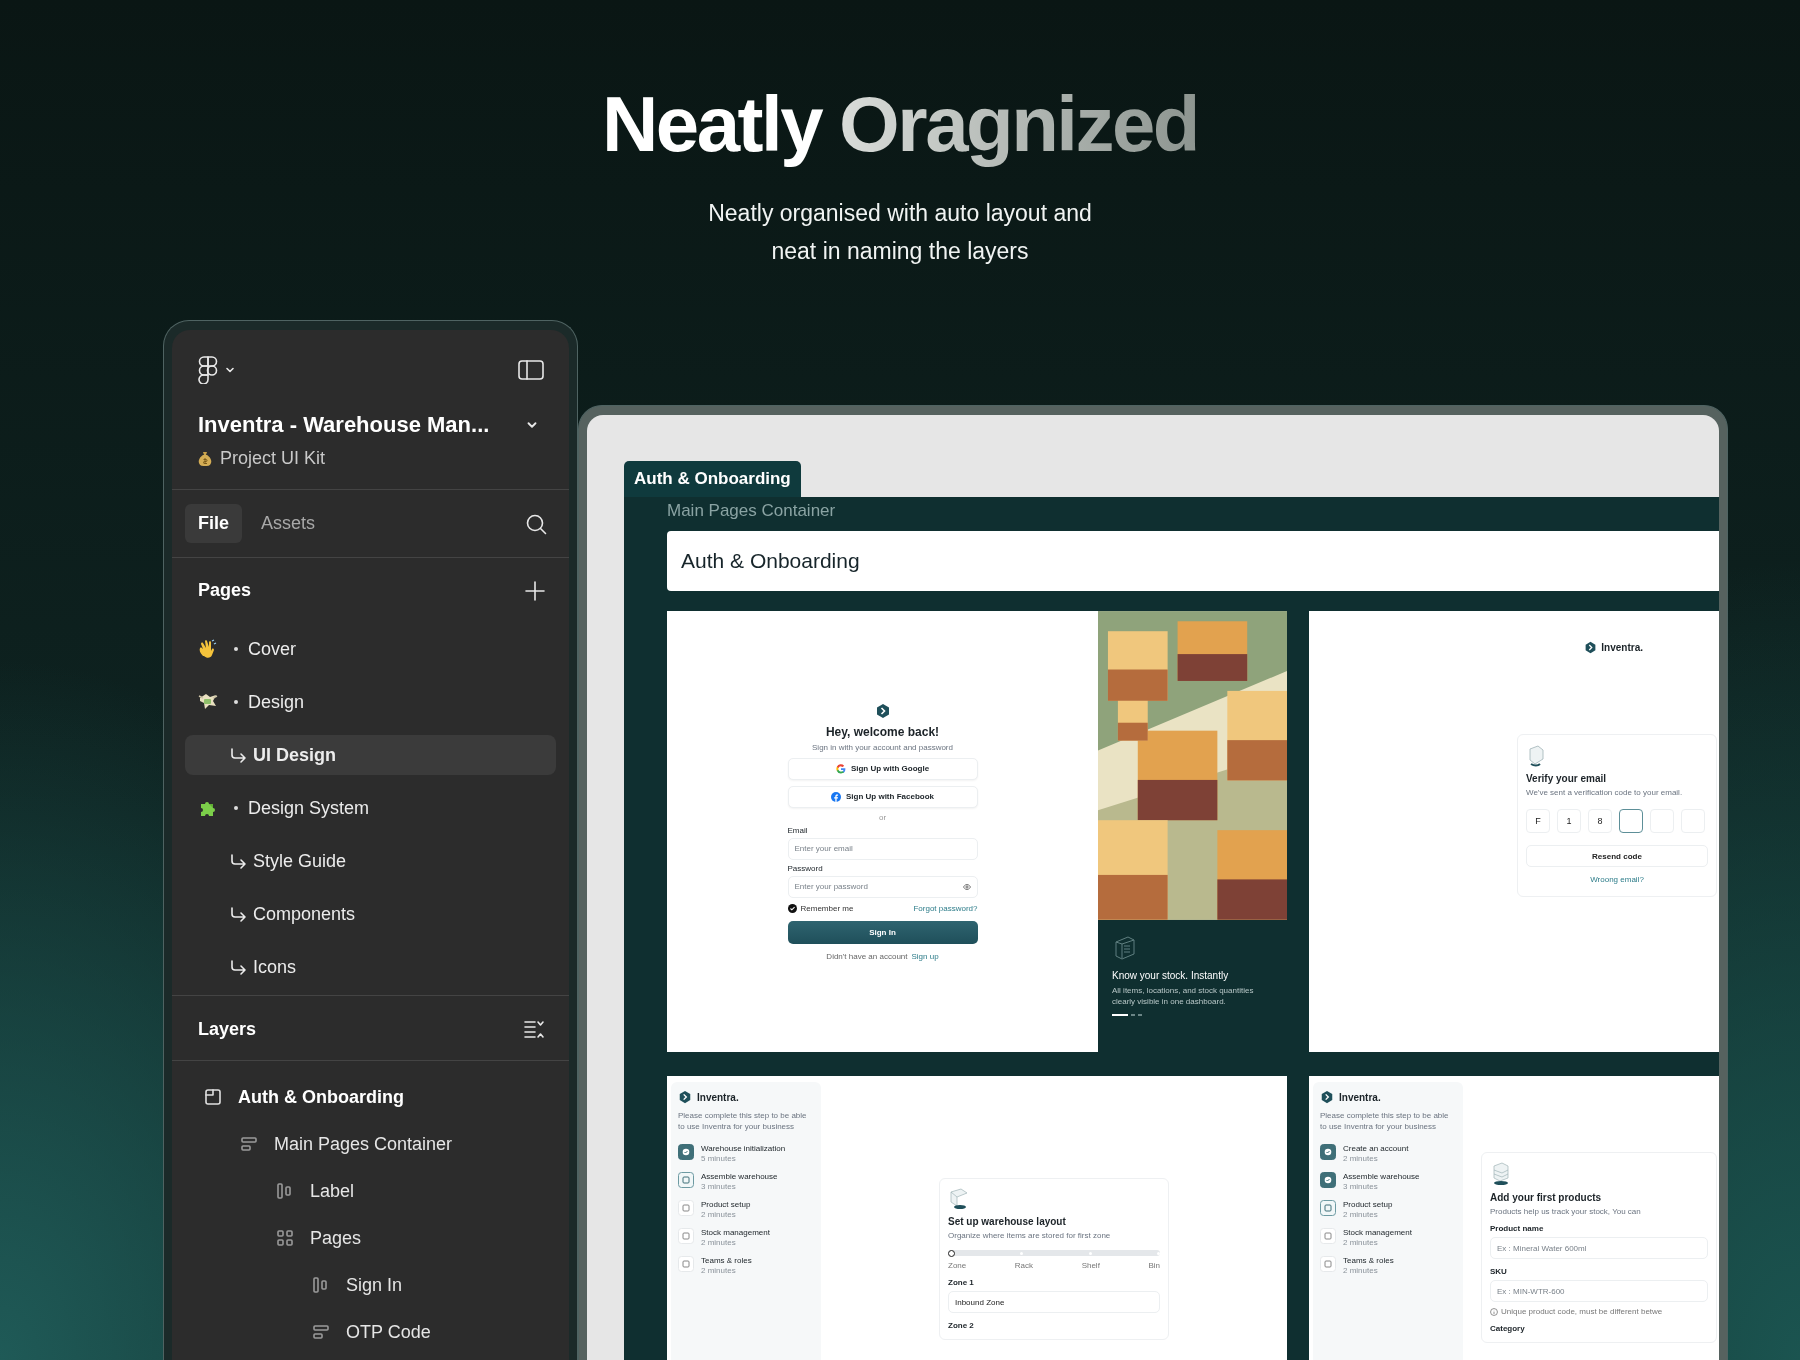 This screenshot has width=1800, height=1360. Describe the element at coordinates (805, 868) in the screenshot. I see `field-label: Password` at that location.